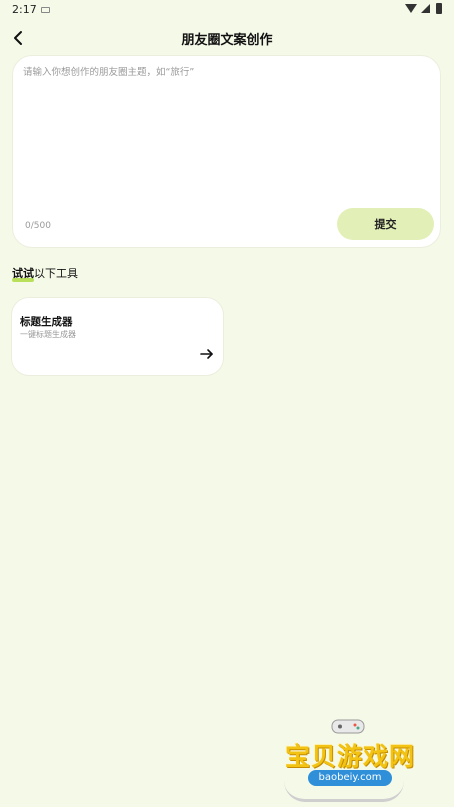 Image resolution: width=454 pixels, height=807 pixels. What do you see at coordinates (117, 336) in the screenshot?
I see `tool-card-title-generator: 标题生成器 一键标题生成器` at bounding box center [117, 336].